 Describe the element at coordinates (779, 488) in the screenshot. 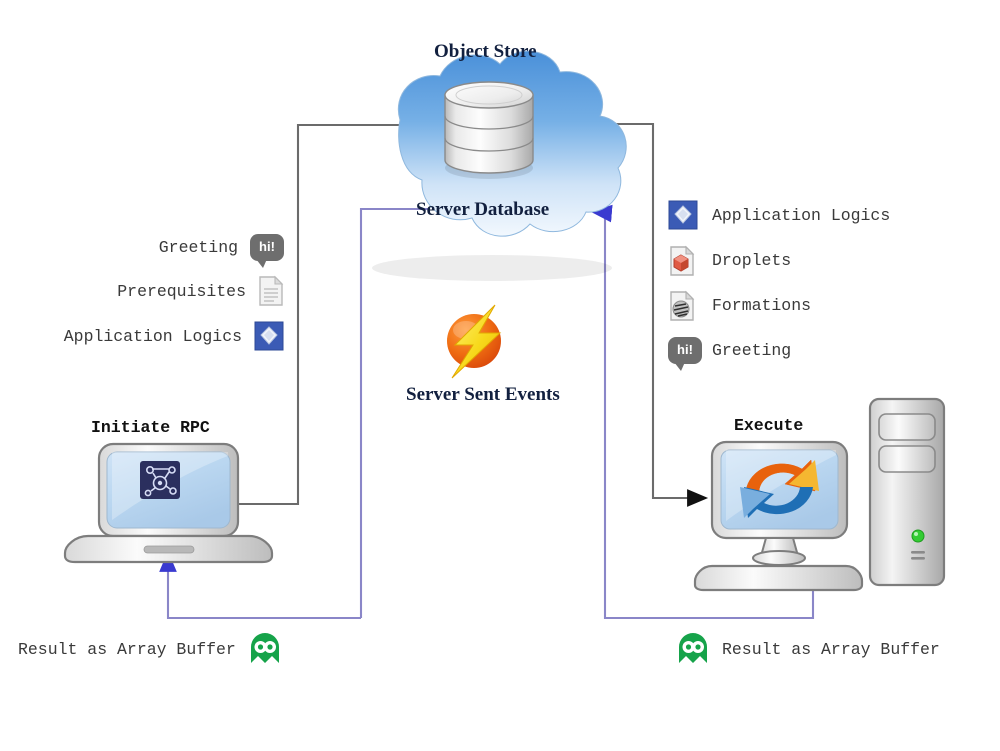

I see `refresh-cycle-icon` at that location.